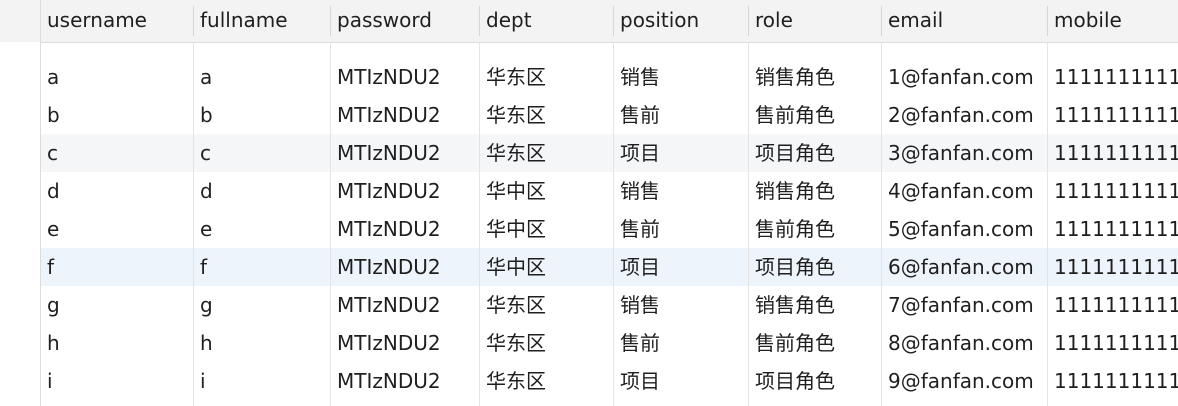 The width and height of the screenshot is (1178, 406). I want to click on column-header-password: password, so click(405, 21).